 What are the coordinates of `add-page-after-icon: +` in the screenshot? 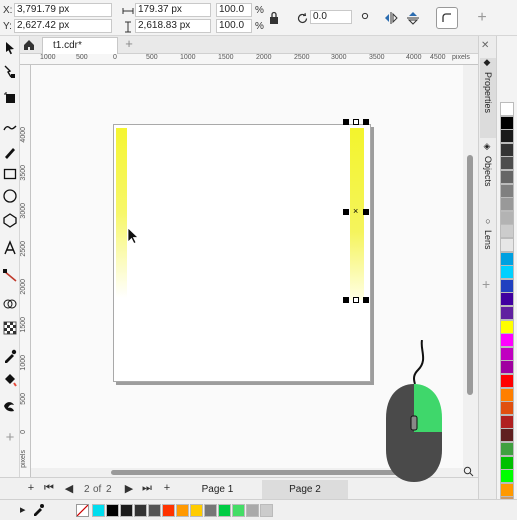 It's located at (167, 488).